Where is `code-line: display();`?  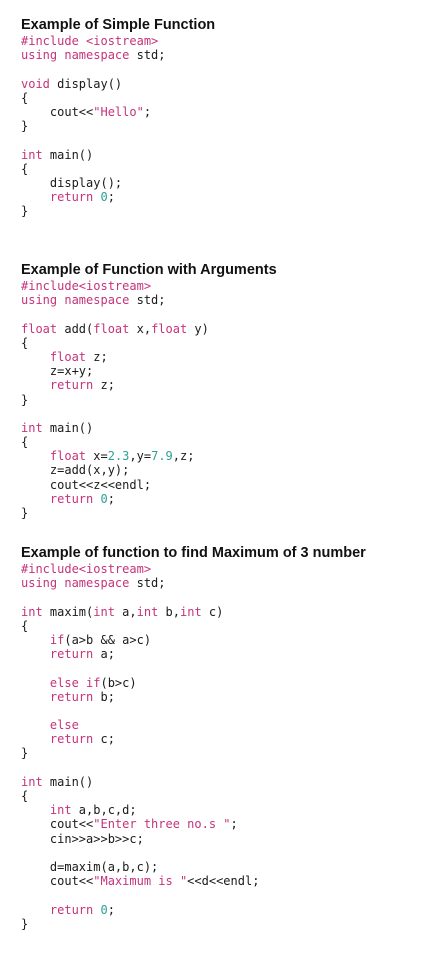
code-line: display(); is located at coordinates (221, 183).